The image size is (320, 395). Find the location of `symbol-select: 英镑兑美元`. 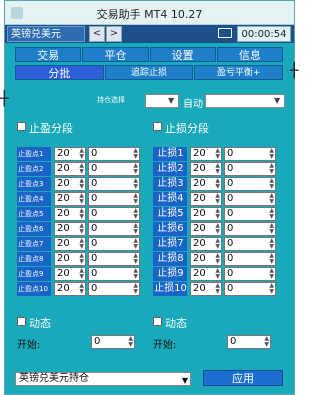

symbol-select: 英镑兑美元 is located at coordinates (46, 34).